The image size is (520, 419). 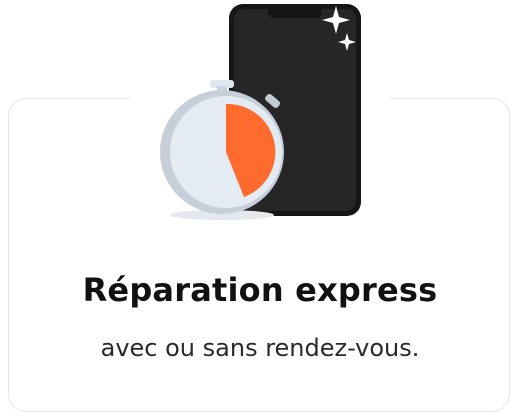 I want to click on card-title: Réparation express, so click(x=260, y=290).